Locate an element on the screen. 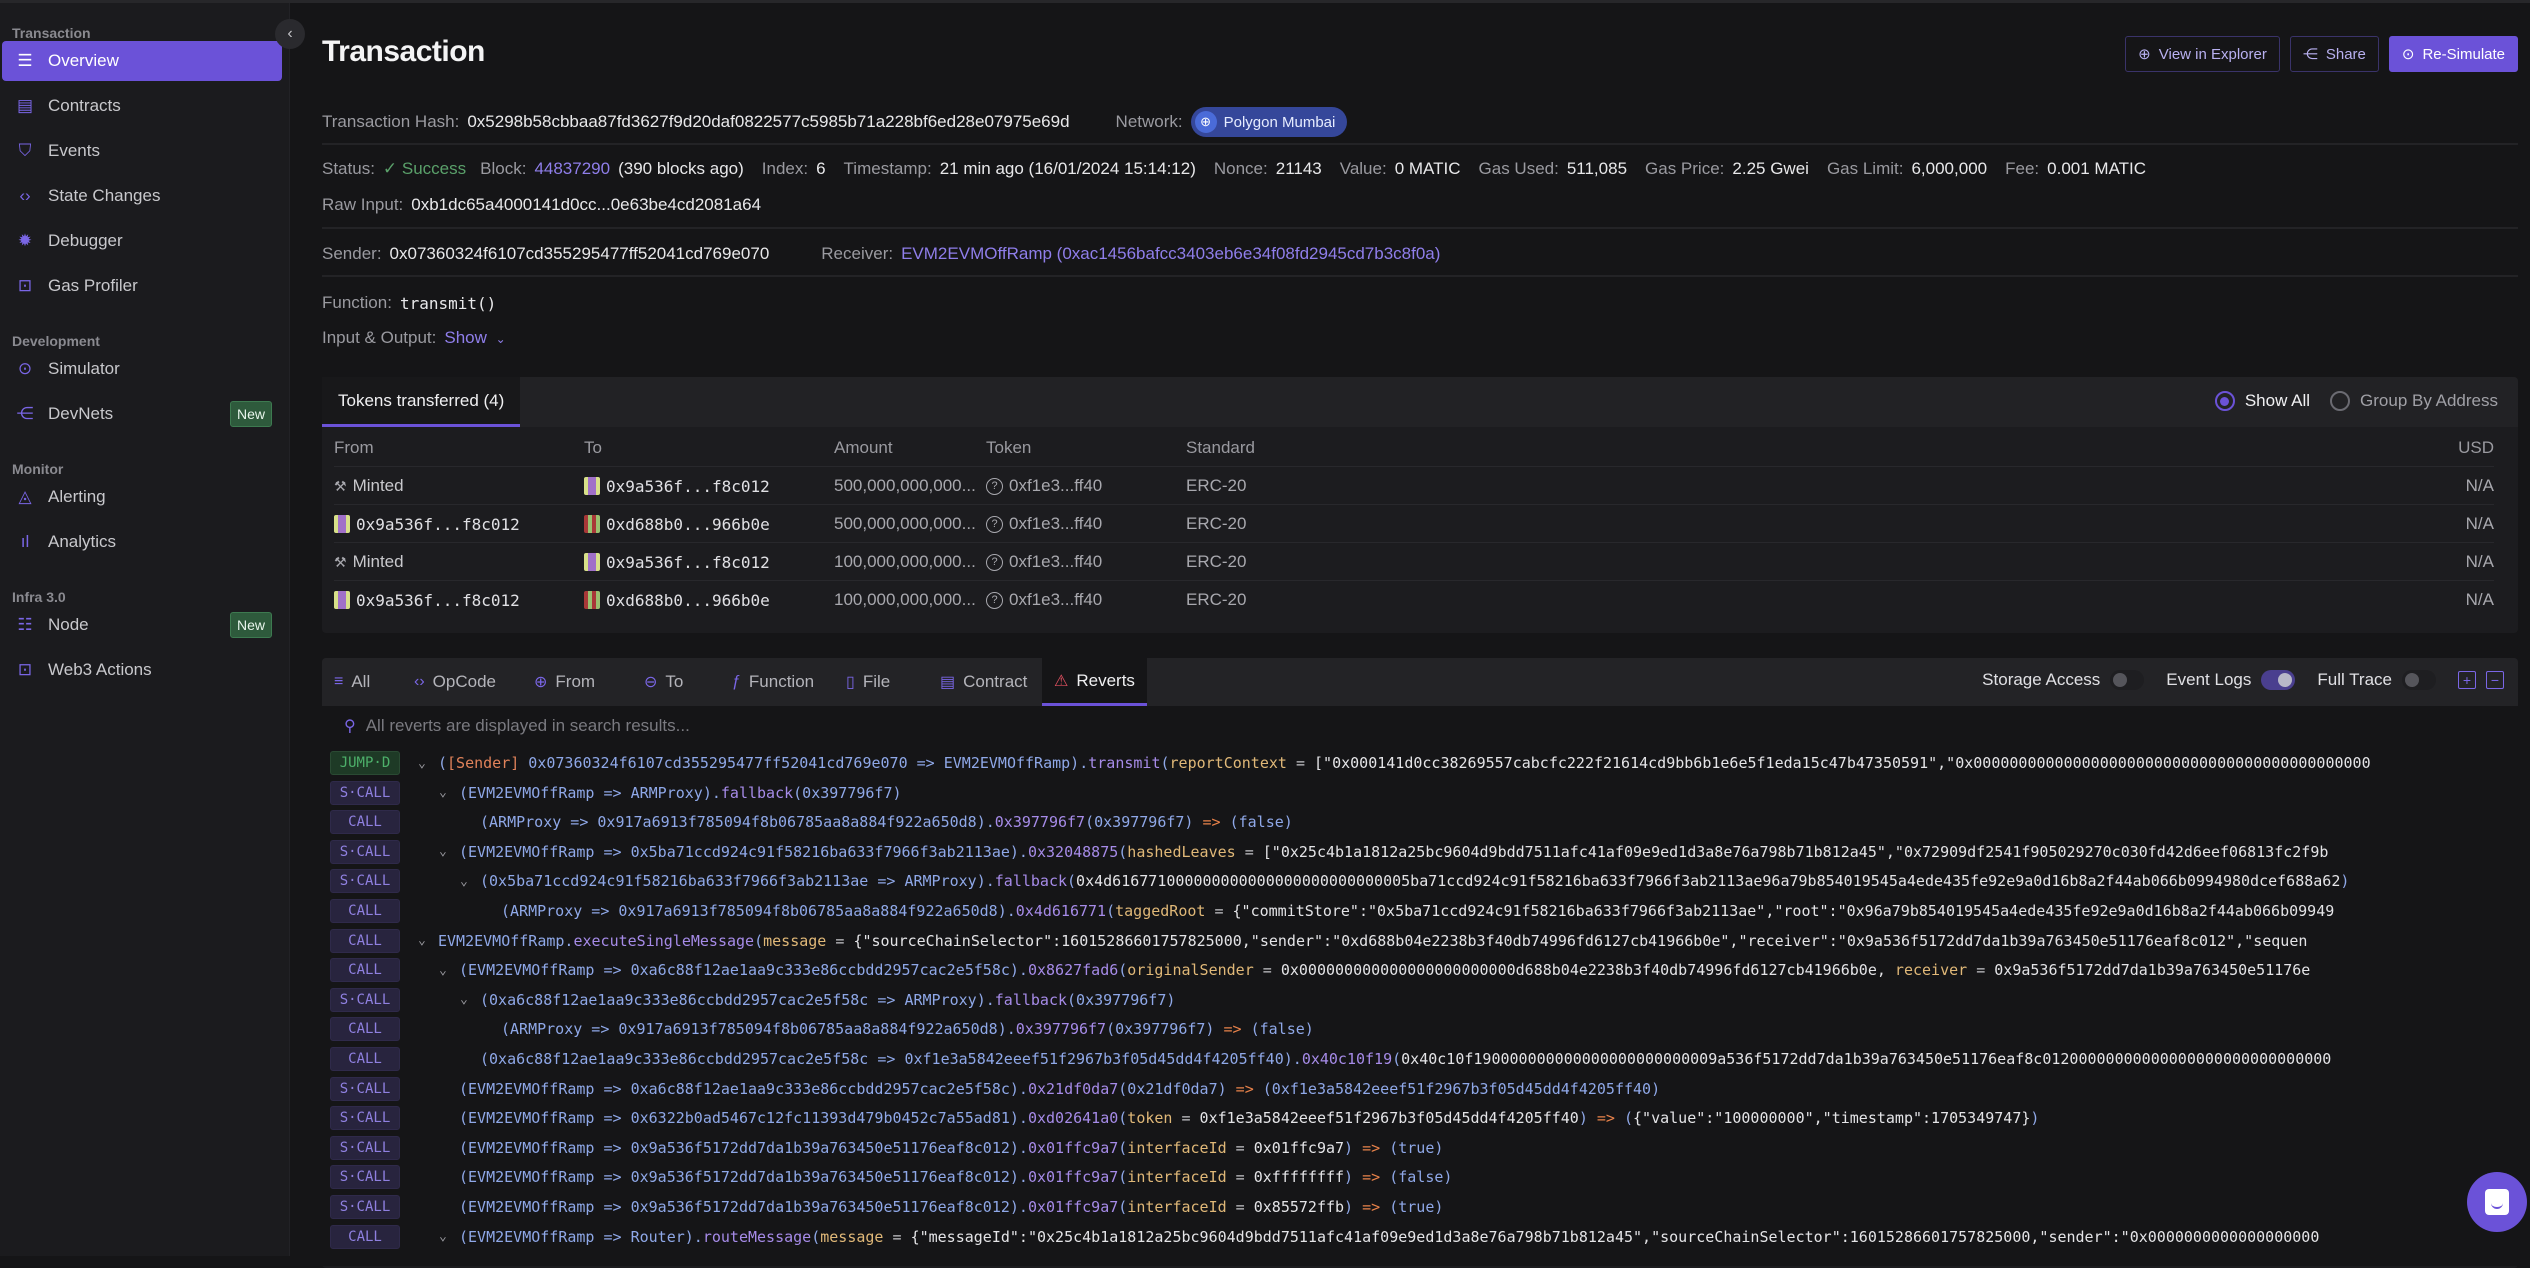  raw-input-value: 0xb1dc65a4000141d0cc...0e63be4cd2081a64 is located at coordinates (586, 205).